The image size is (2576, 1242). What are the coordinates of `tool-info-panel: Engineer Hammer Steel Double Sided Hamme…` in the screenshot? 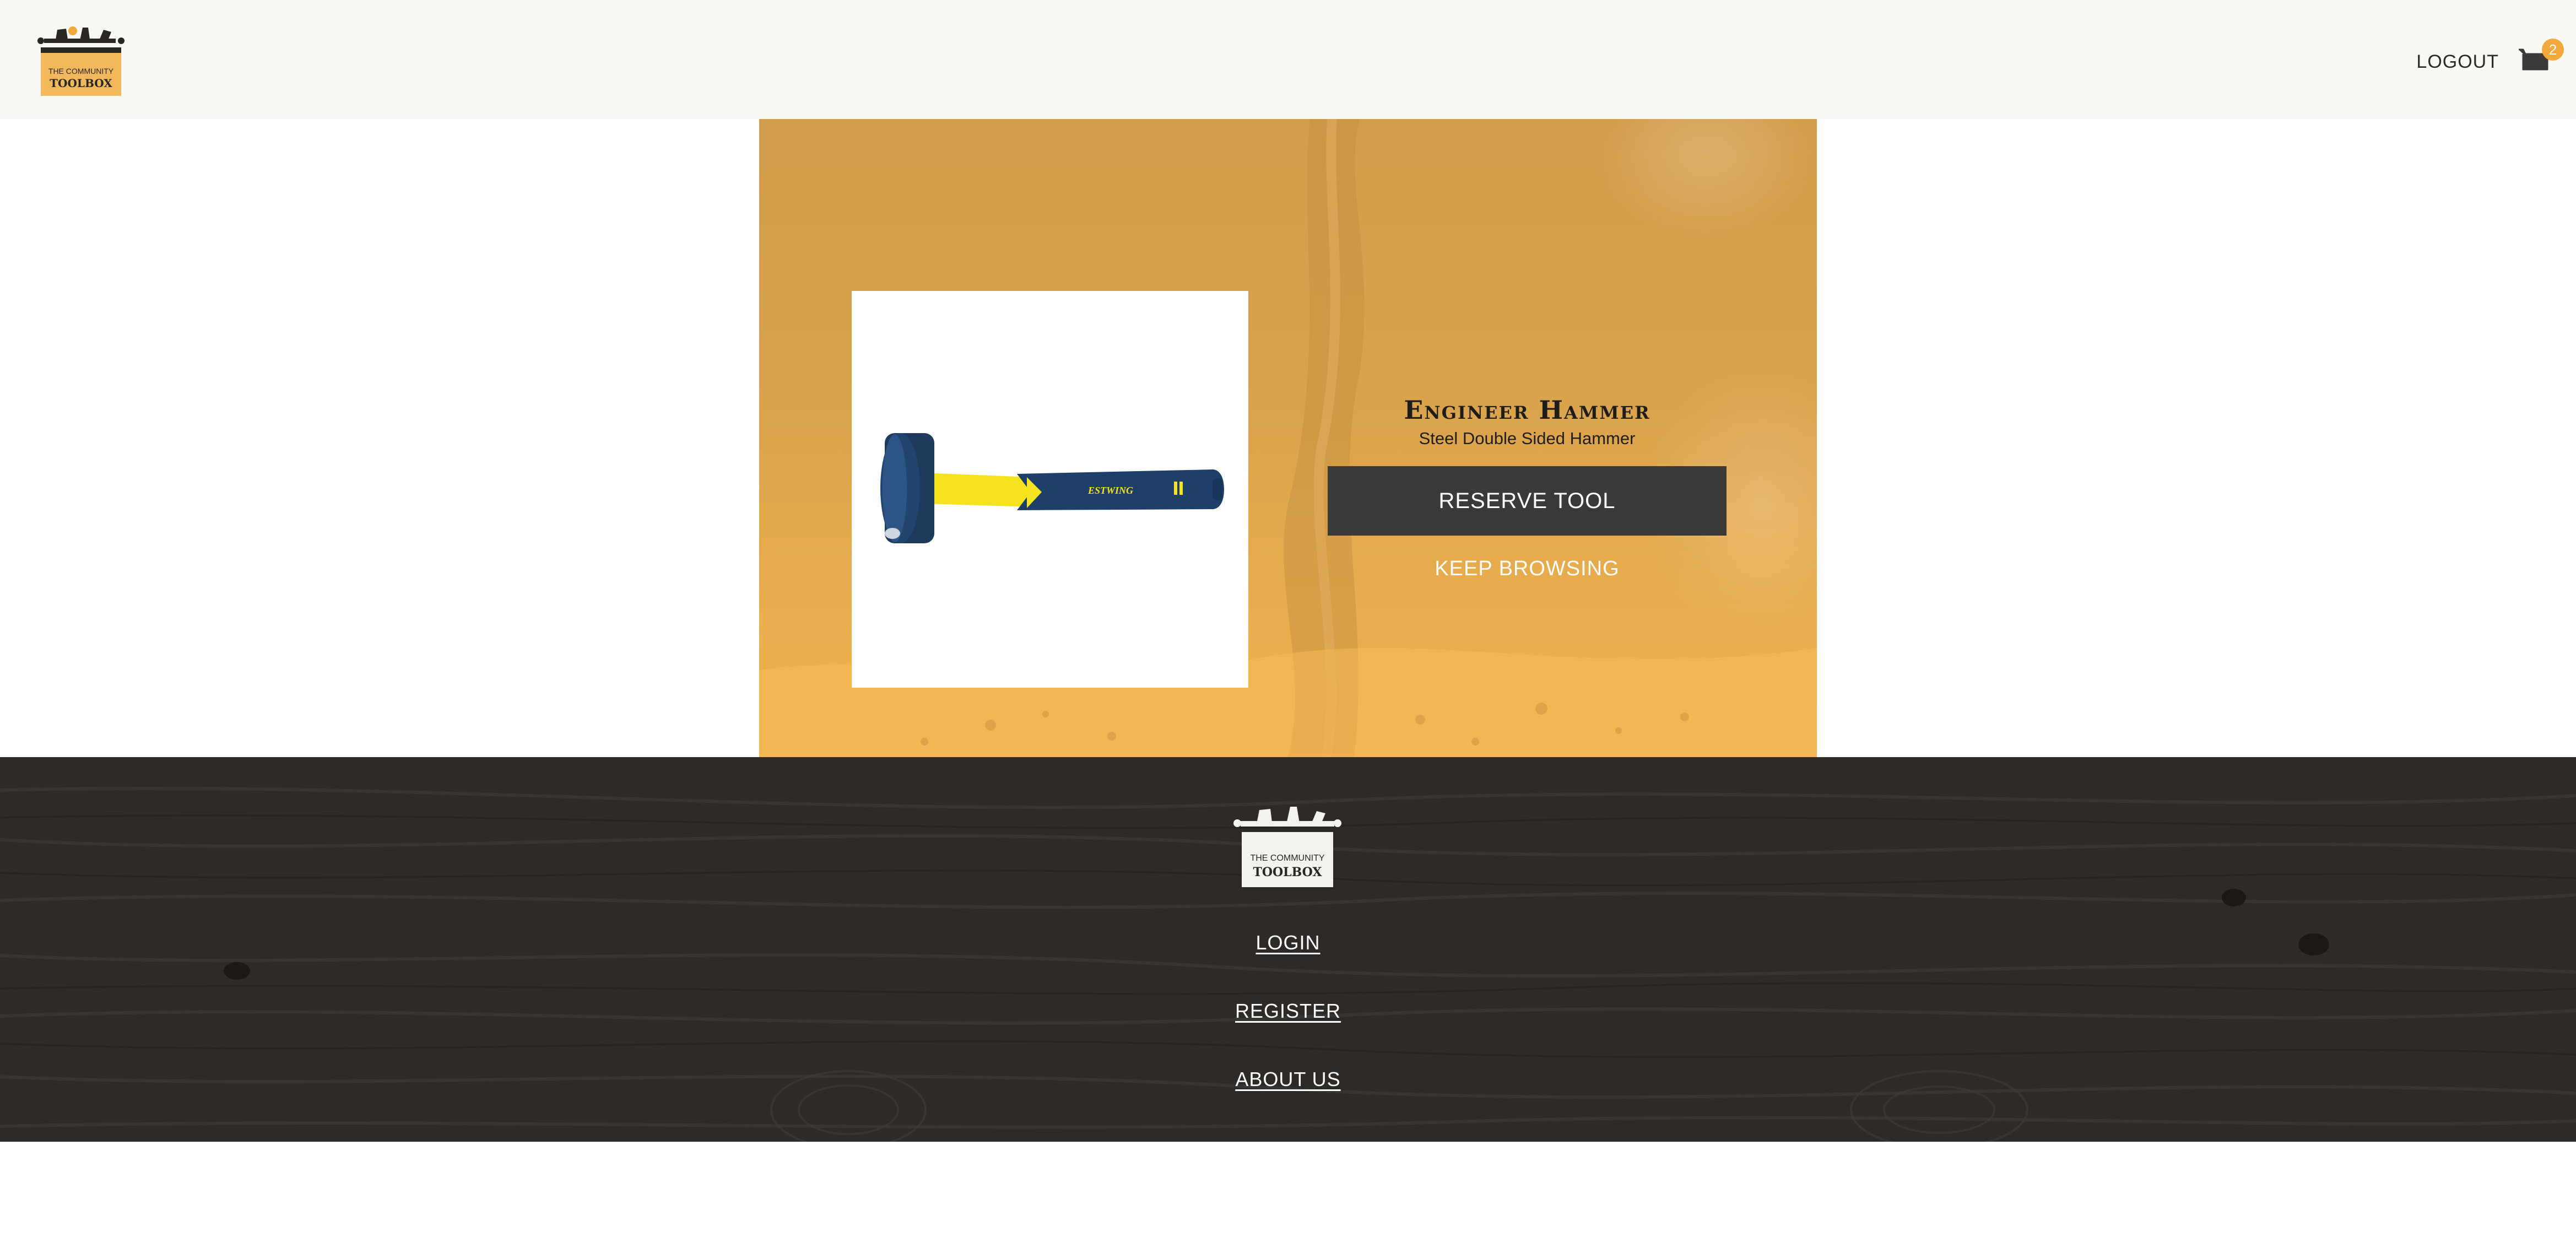 It's located at (1528, 488).